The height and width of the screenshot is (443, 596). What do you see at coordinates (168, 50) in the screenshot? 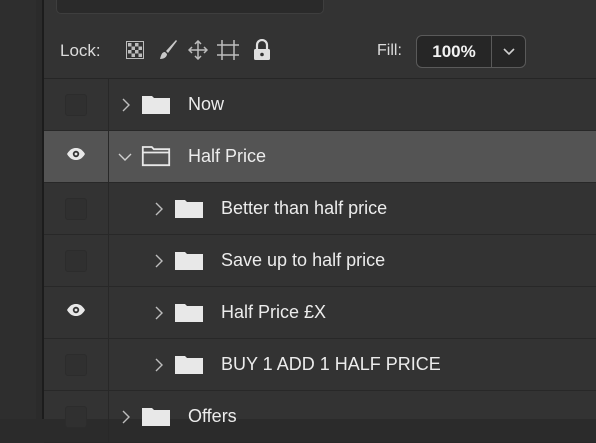
I see `lock-image-pixels-icon` at bounding box center [168, 50].